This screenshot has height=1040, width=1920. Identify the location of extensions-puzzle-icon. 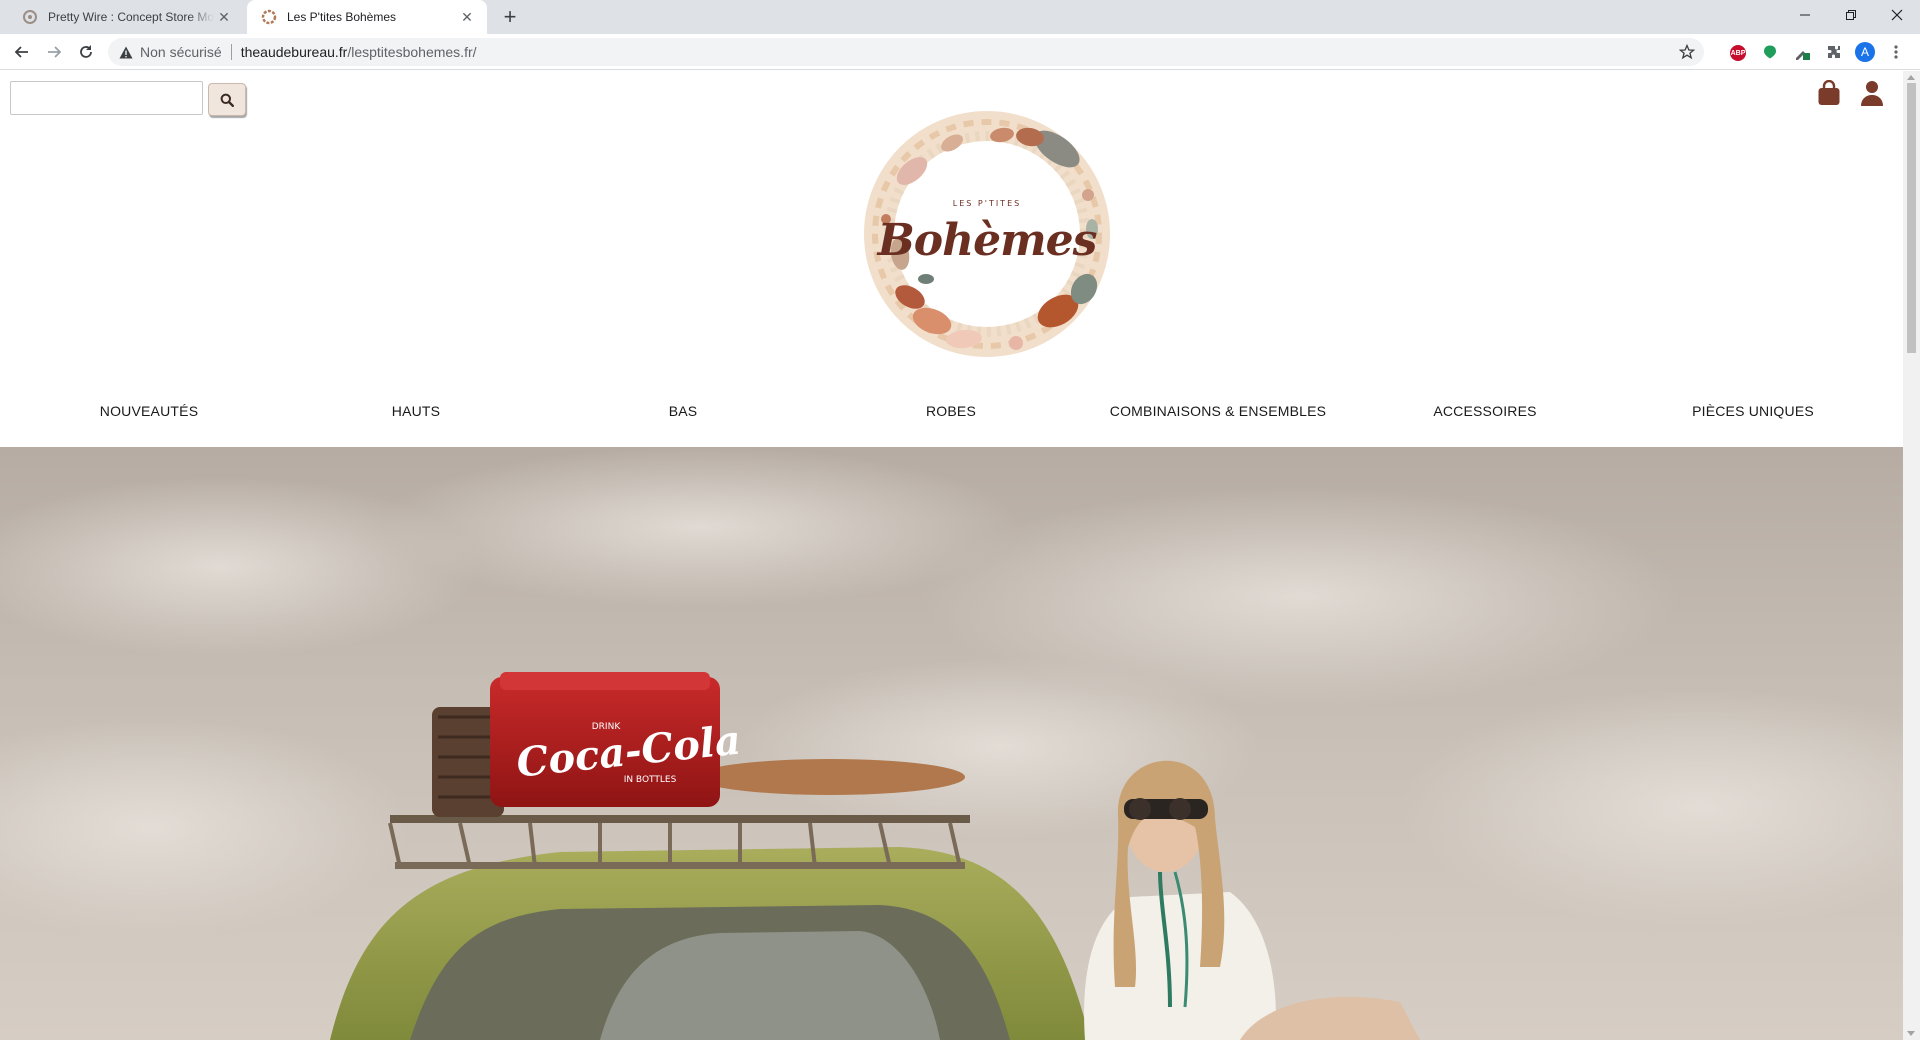
(1834, 52).